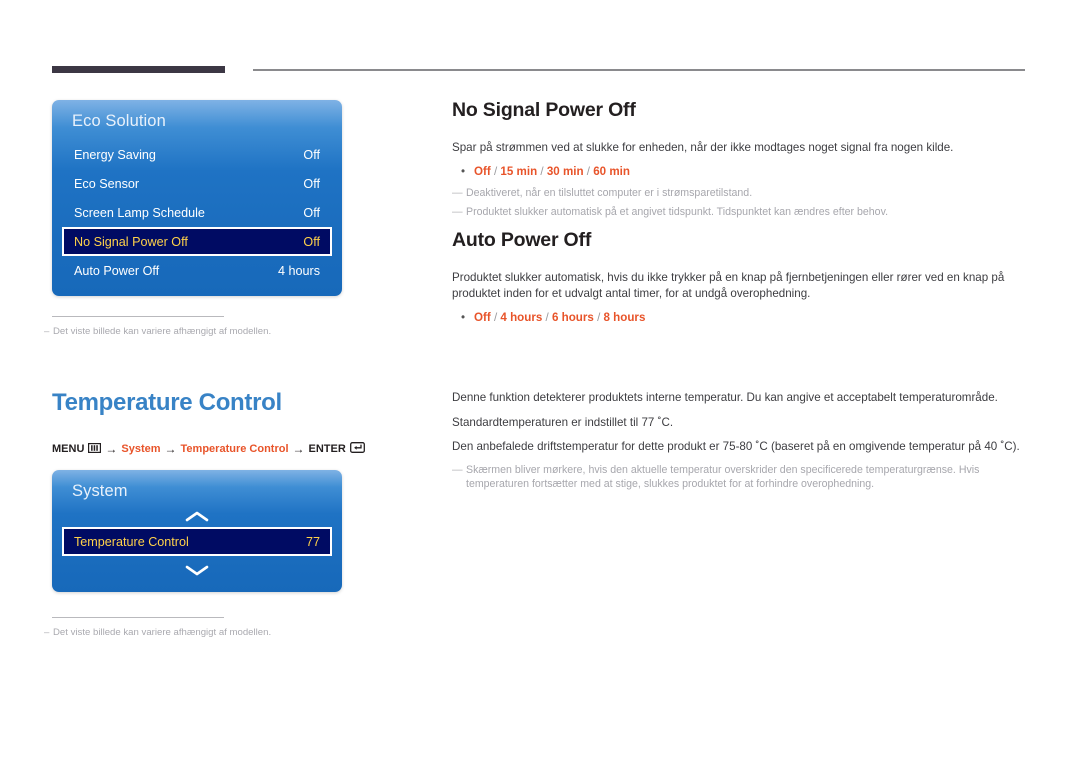  Describe the element at coordinates (357, 449) in the screenshot. I see `enter-key-icon` at that location.